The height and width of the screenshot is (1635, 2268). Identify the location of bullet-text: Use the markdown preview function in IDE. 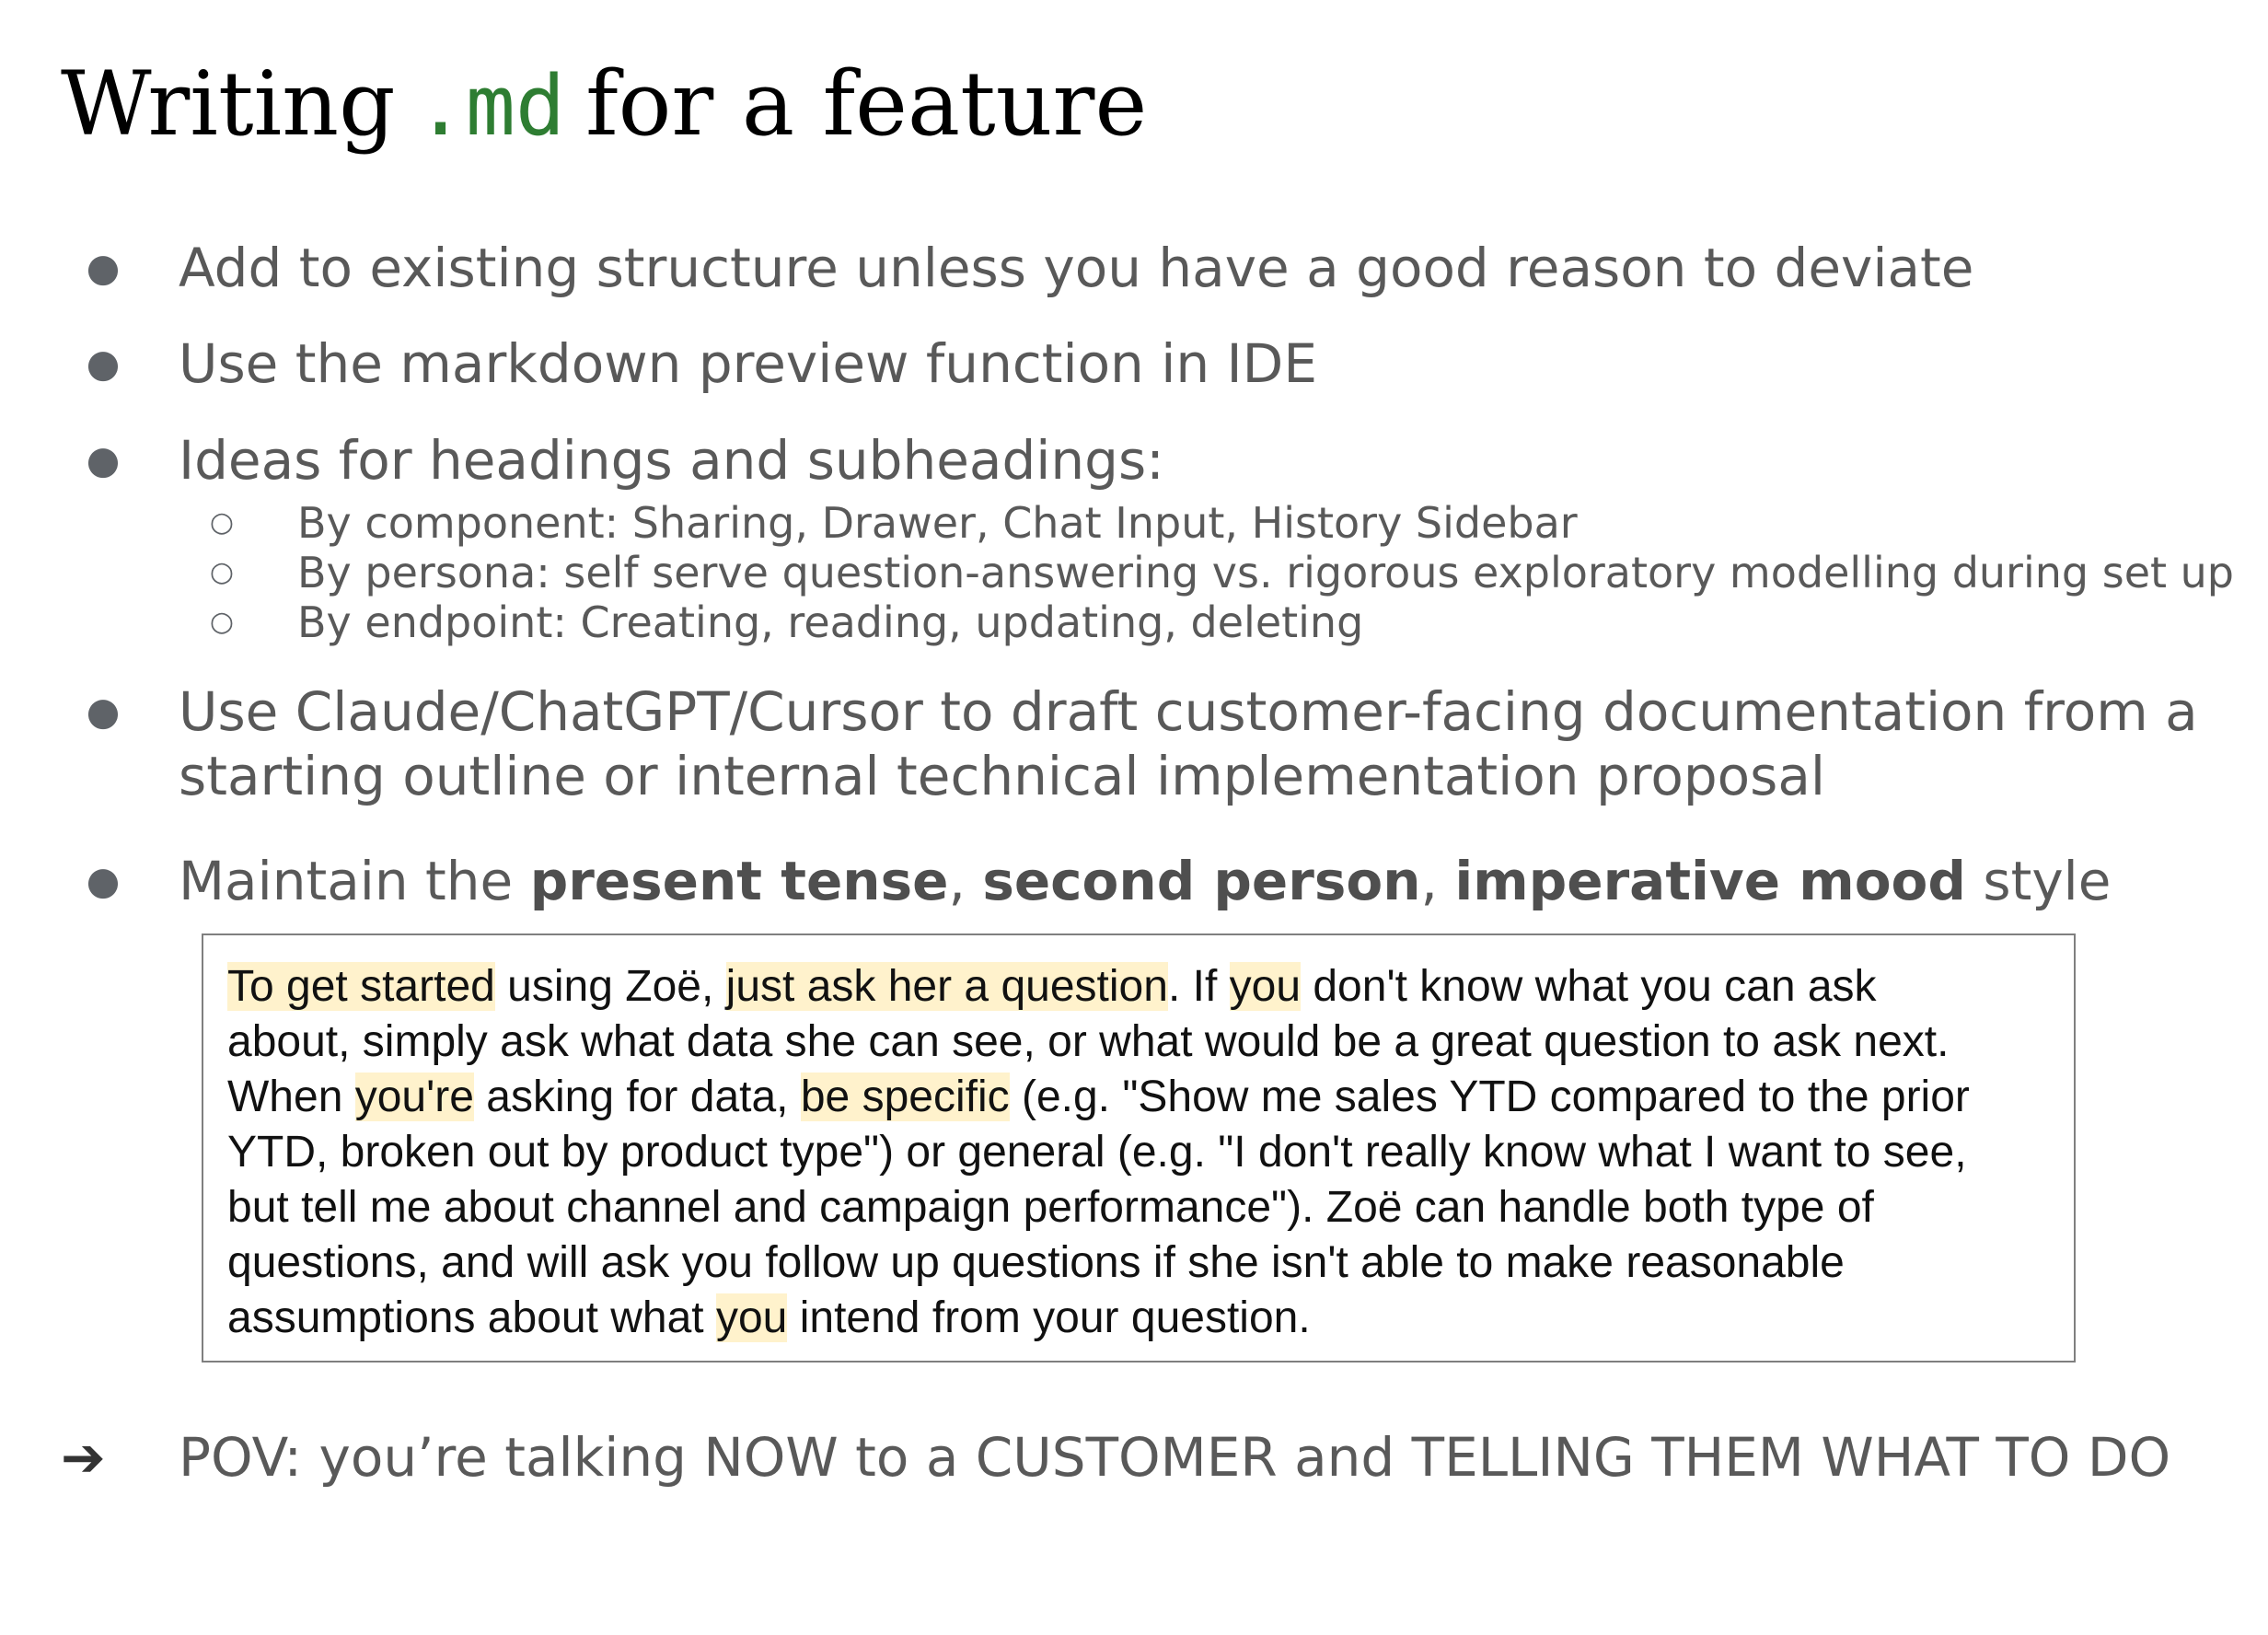
(748, 363).